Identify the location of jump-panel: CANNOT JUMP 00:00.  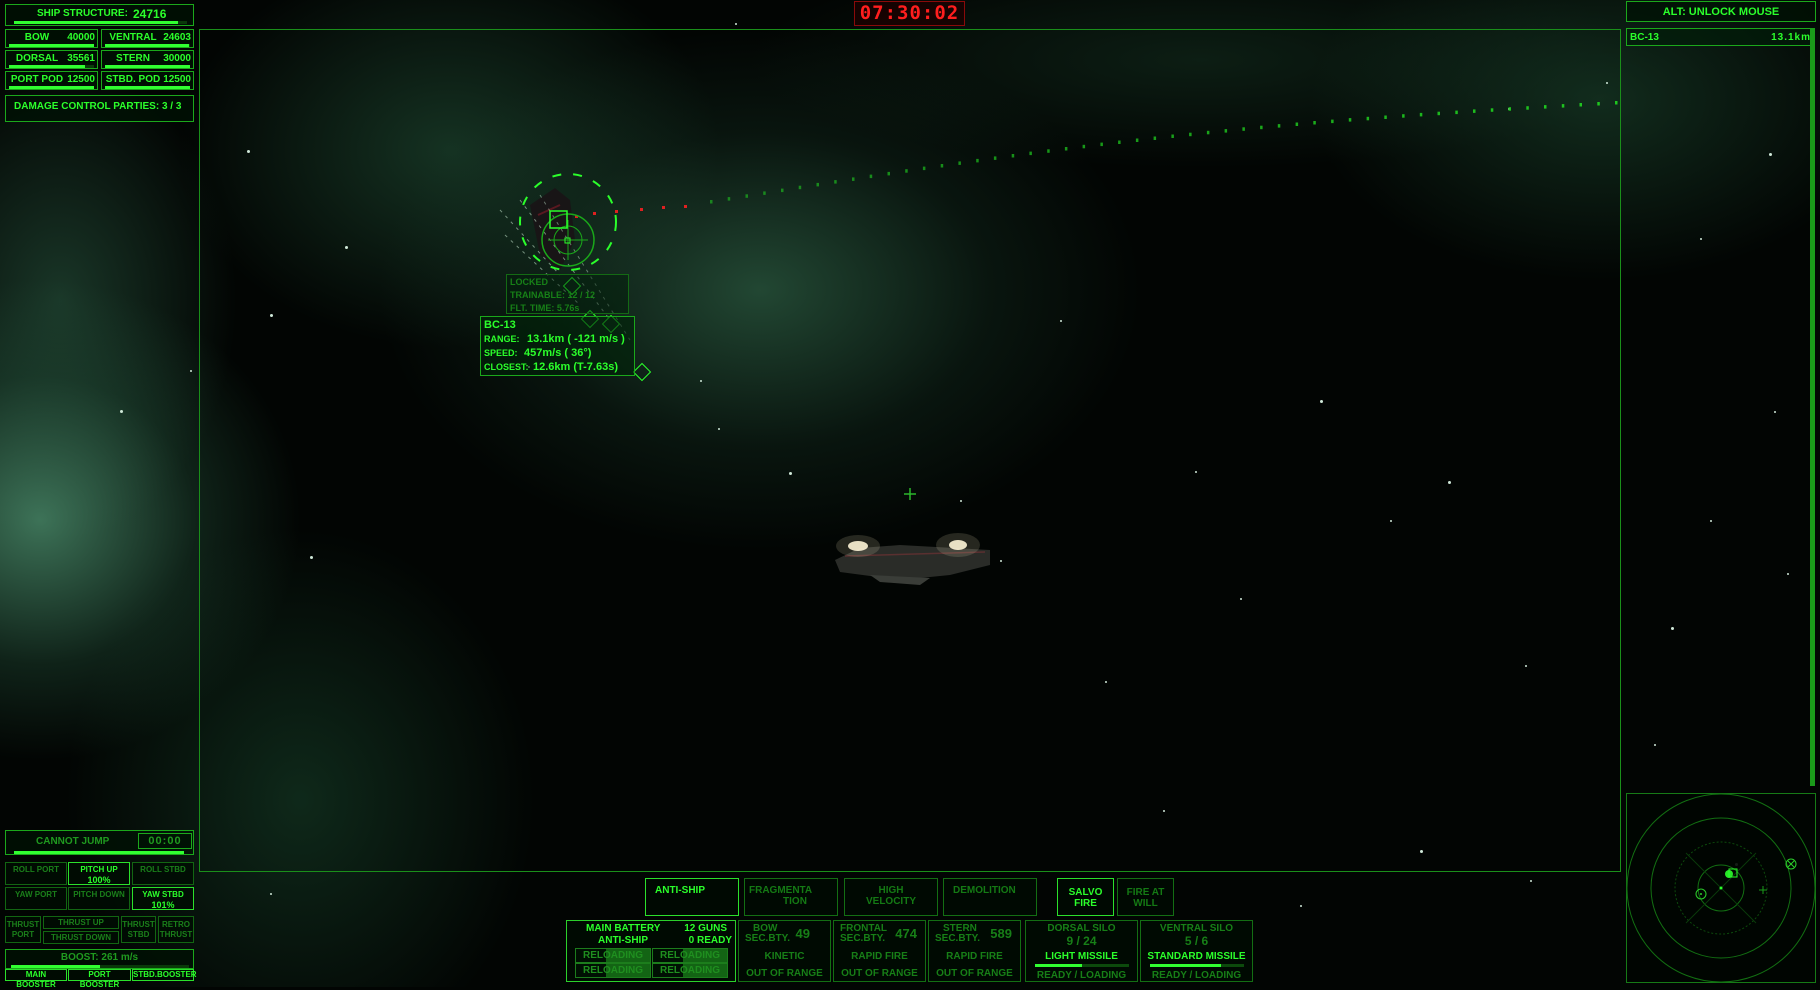
(99, 842).